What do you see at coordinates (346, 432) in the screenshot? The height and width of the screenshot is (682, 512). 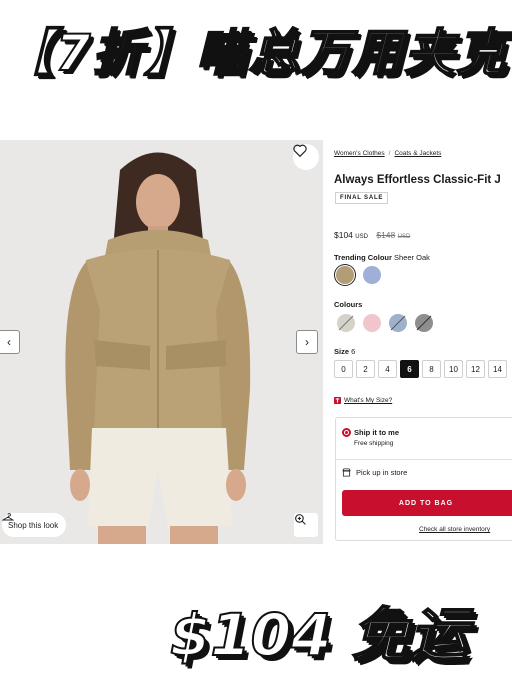 I see `ship-to-me-radio` at bounding box center [346, 432].